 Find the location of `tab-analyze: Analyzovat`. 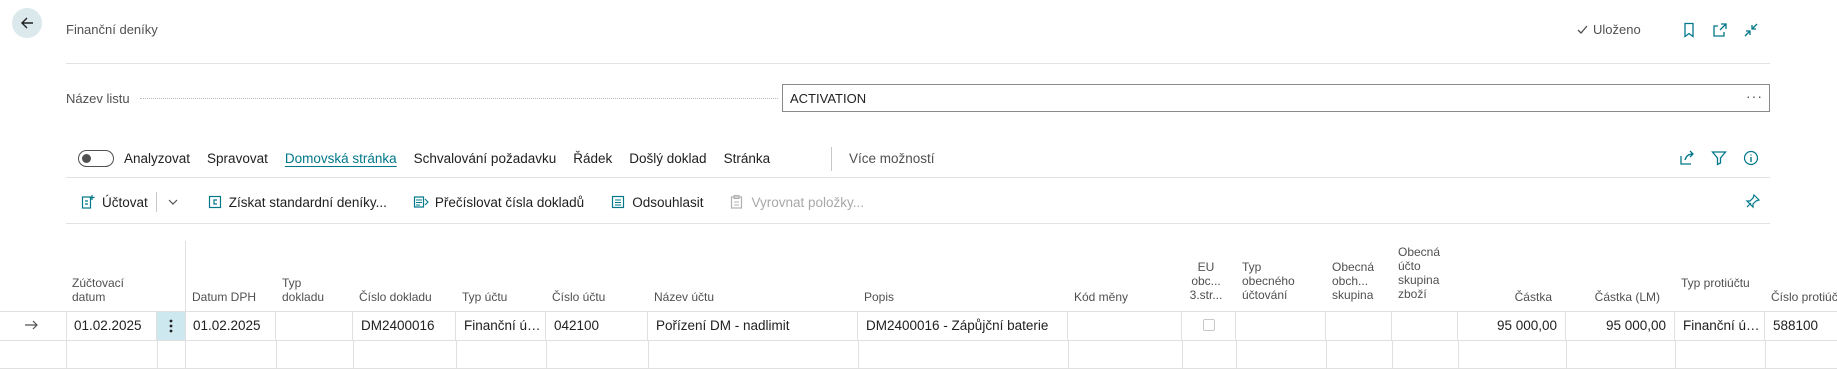

tab-analyze: Analyzovat is located at coordinates (157, 158).